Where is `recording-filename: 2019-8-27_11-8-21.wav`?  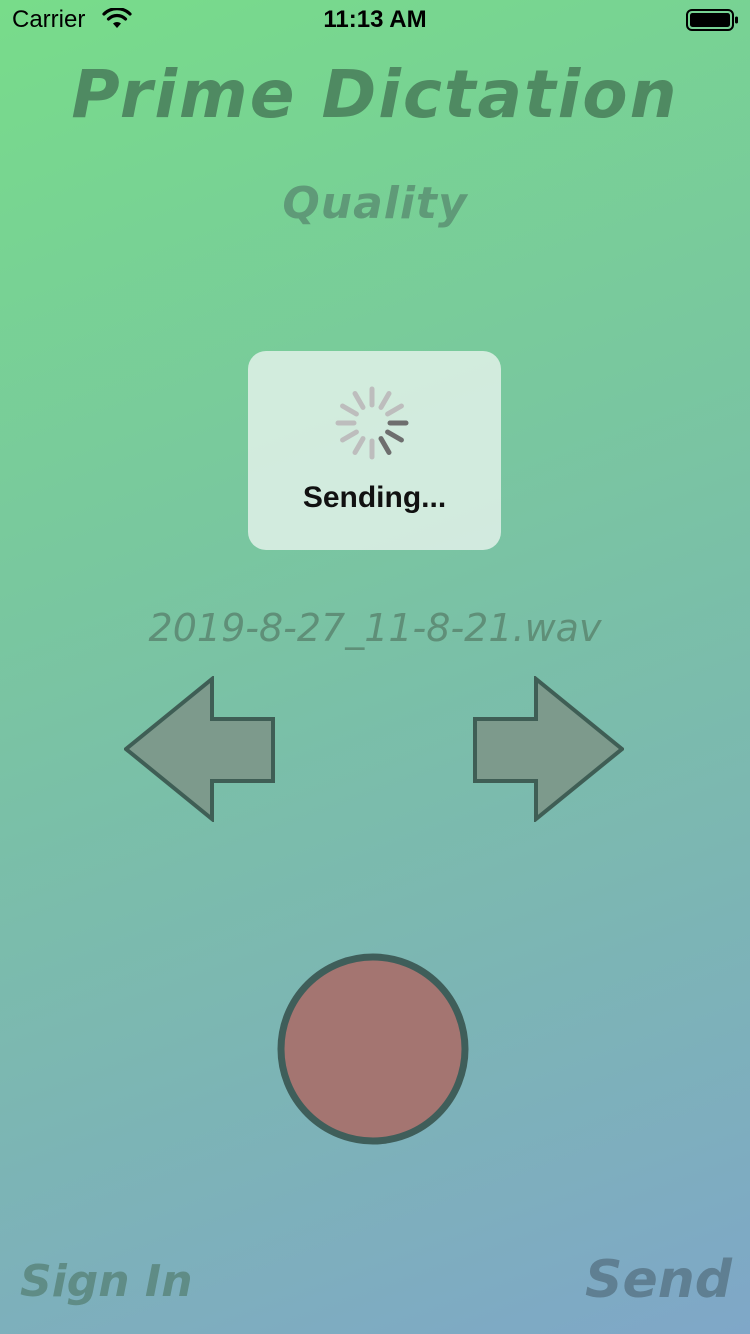
recording-filename: 2019-8-27_11-8-21.wav is located at coordinates (375, 628).